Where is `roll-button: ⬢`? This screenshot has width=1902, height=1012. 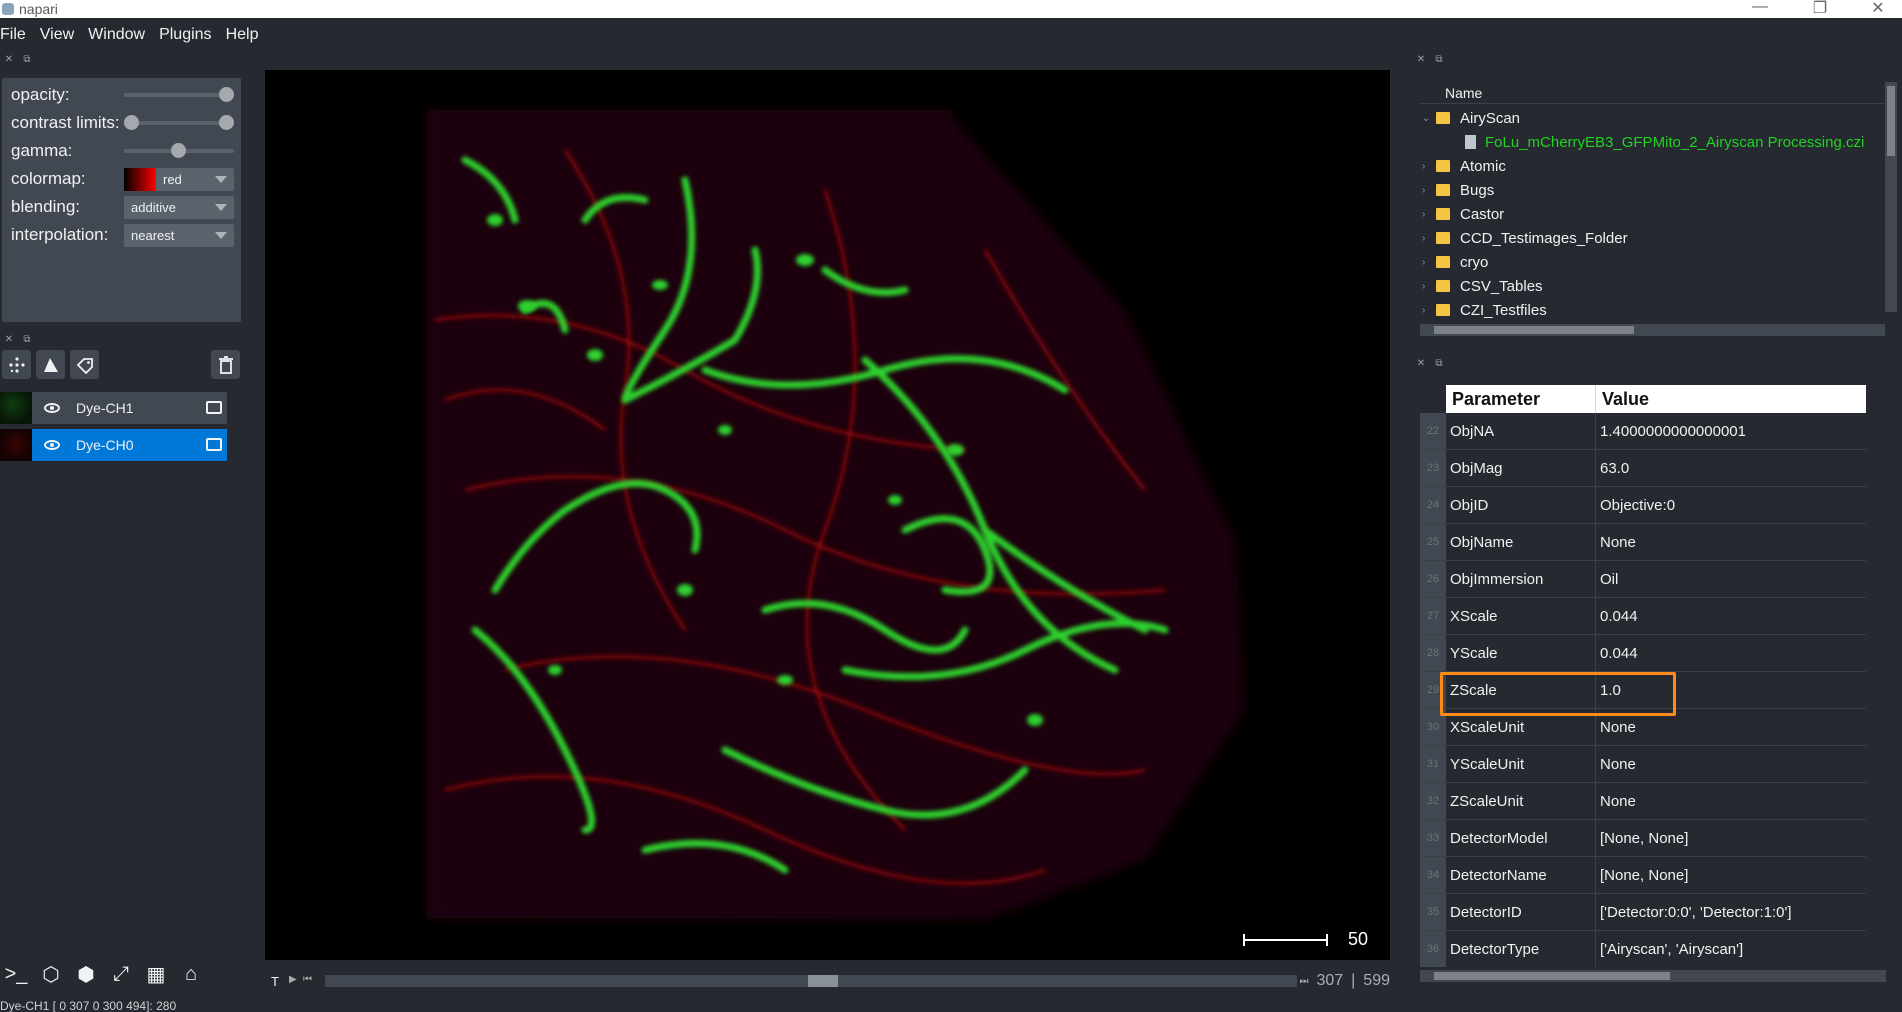 roll-button: ⬢ is located at coordinates (86, 974).